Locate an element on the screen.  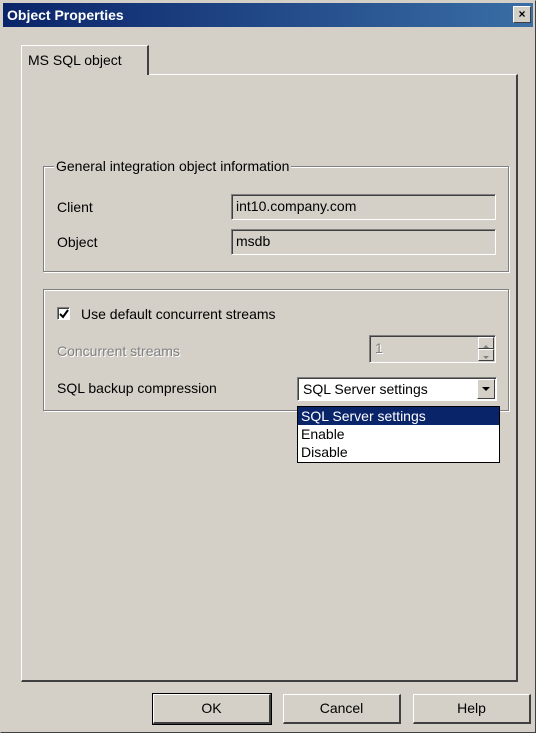
sql-compression-select: SQL Server settings is located at coordinates (397, 389).